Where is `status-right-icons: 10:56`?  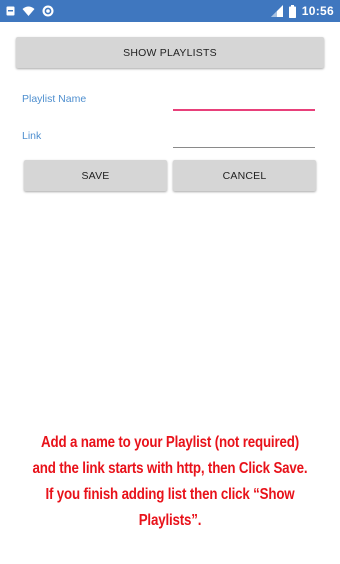
status-right-icons: 10:56 is located at coordinates (302, 11).